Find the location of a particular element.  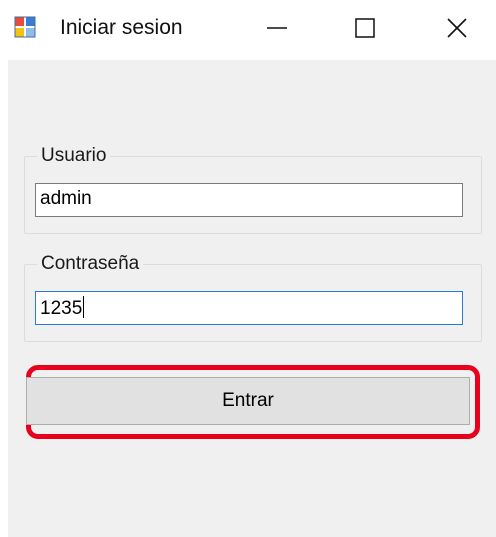

maximize-icon is located at coordinates (365, 28).